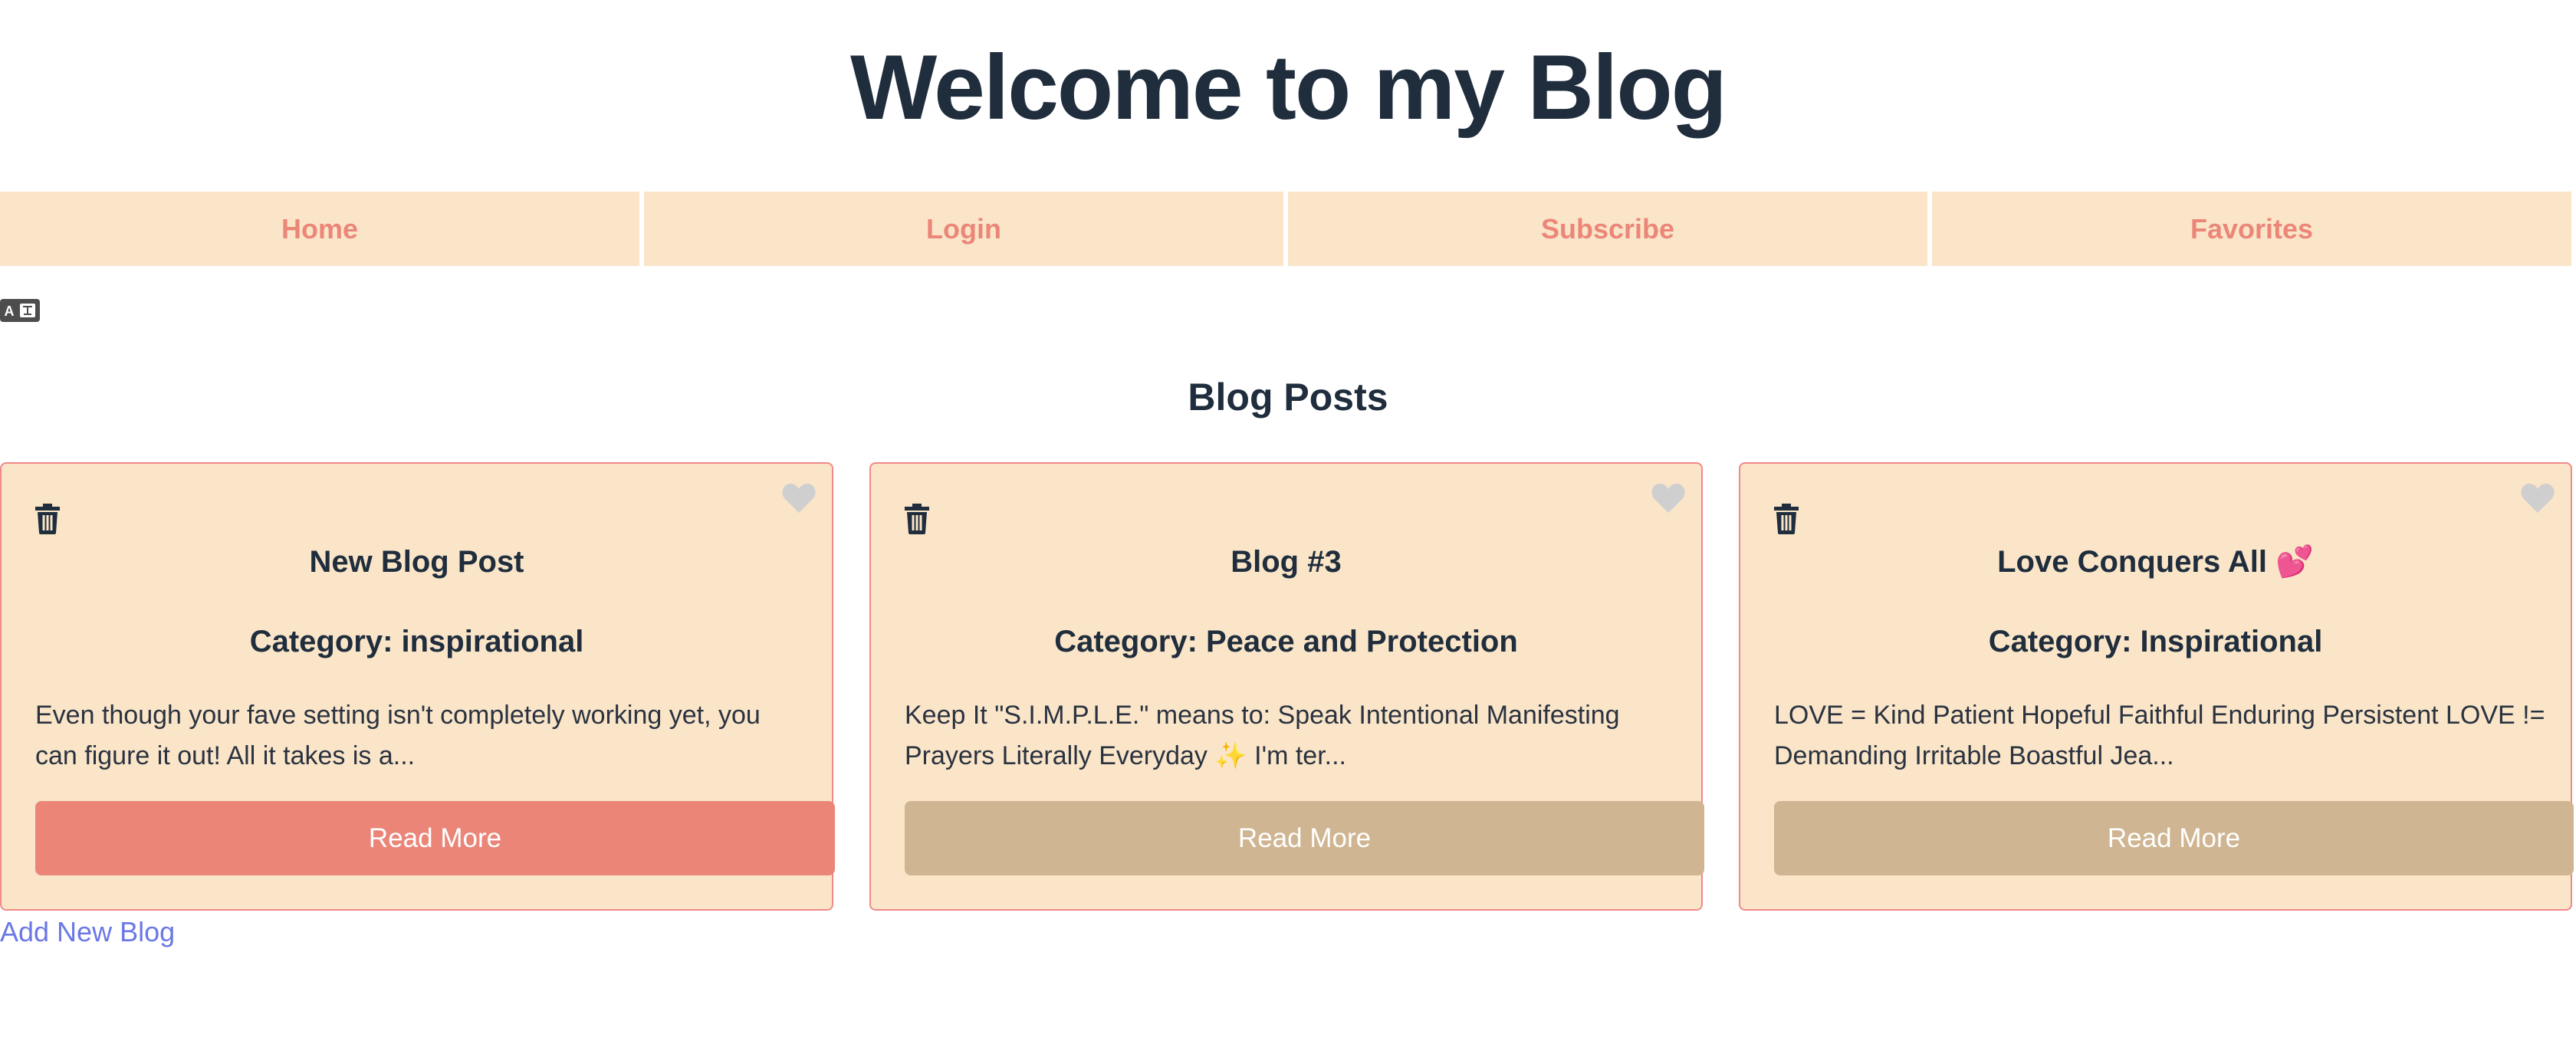  Describe the element at coordinates (964, 229) in the screenshot. I see `nav-item-login: Login` at that location.